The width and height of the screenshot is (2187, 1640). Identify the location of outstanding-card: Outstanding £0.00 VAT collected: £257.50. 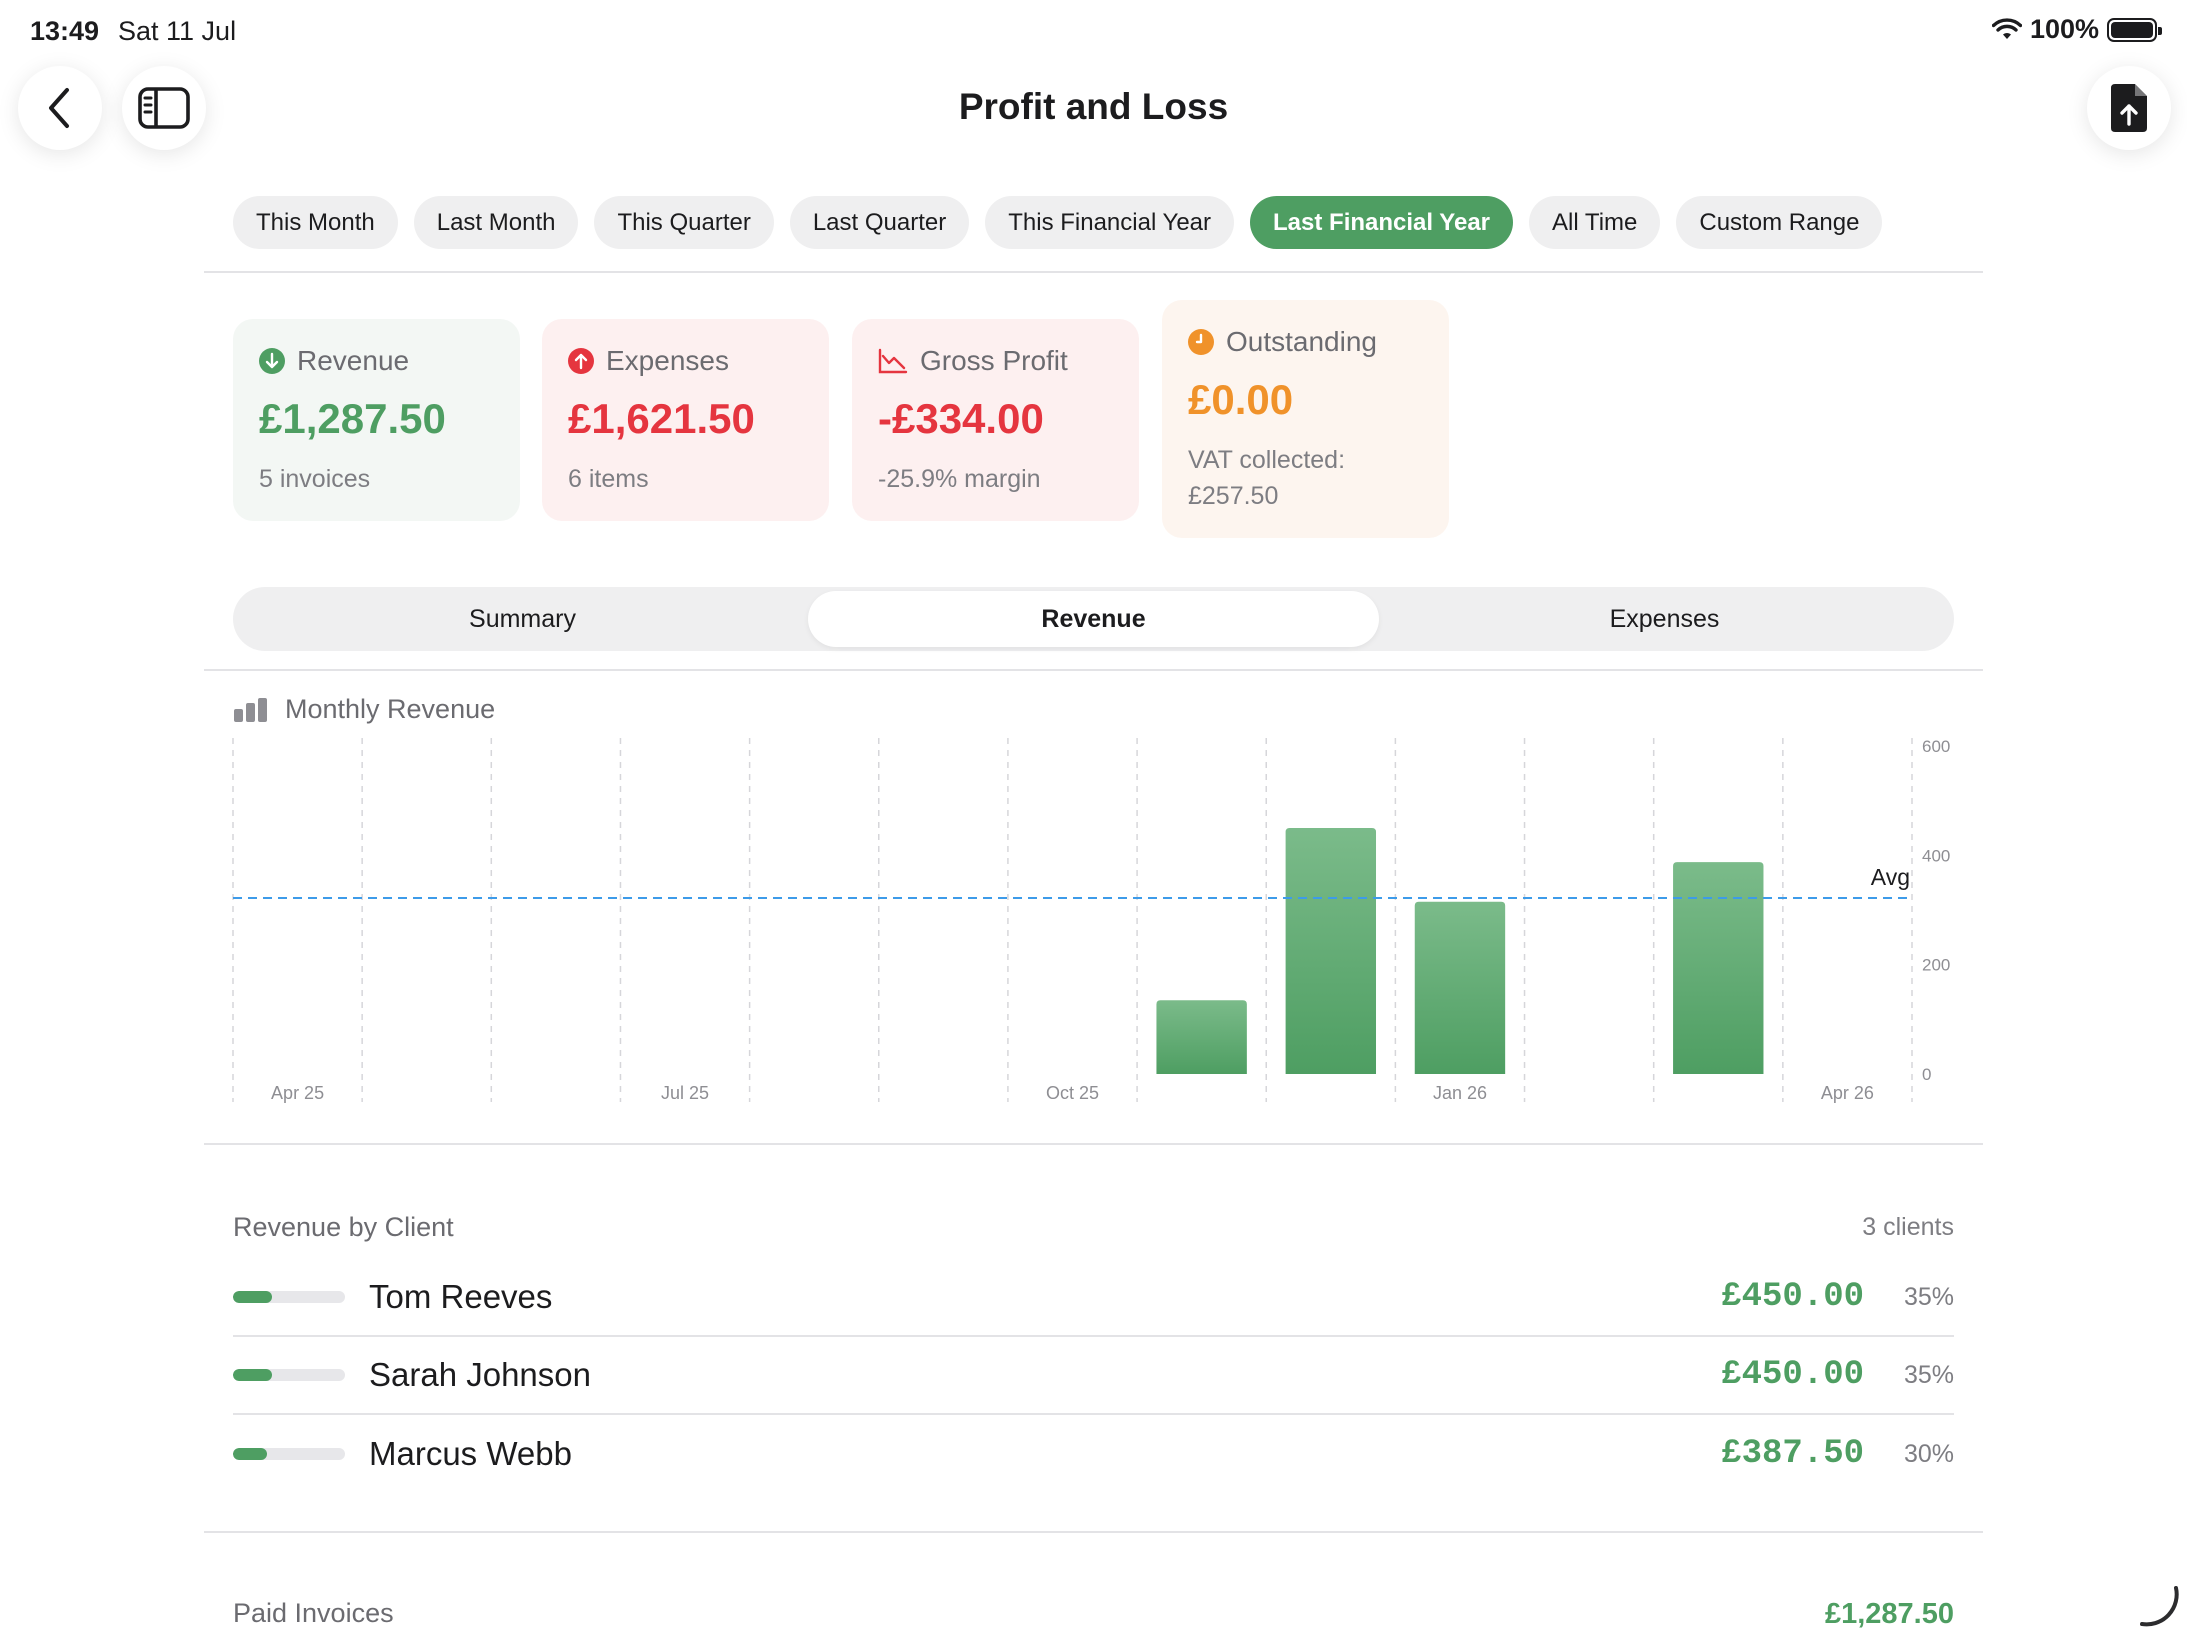
(1305, 419).